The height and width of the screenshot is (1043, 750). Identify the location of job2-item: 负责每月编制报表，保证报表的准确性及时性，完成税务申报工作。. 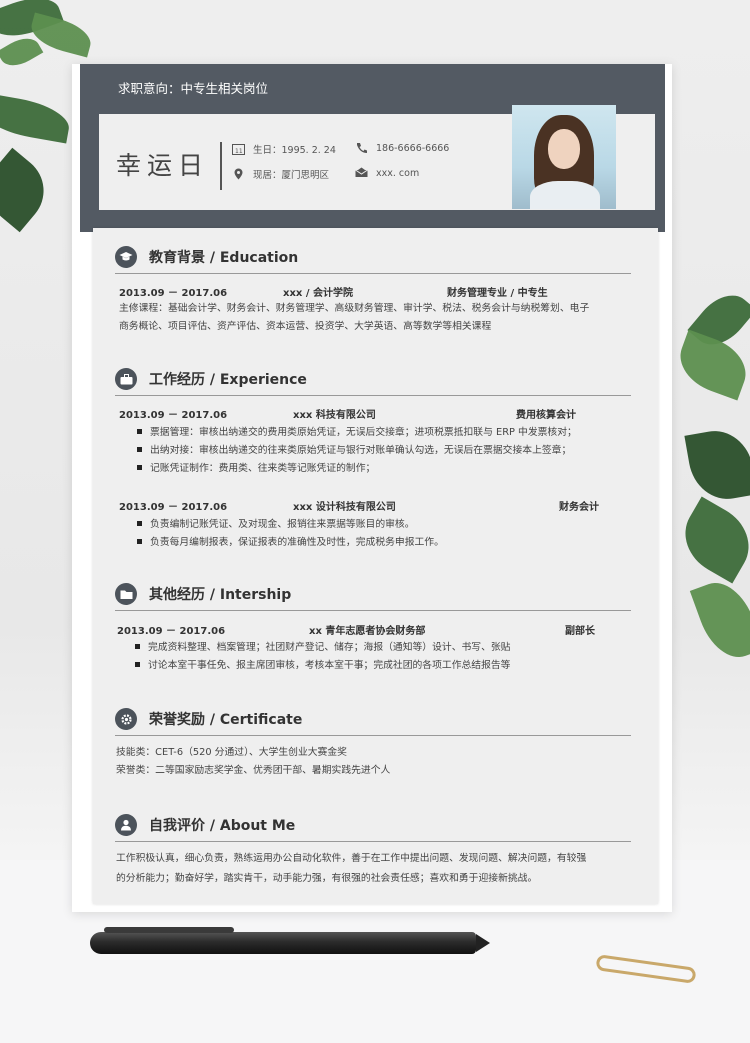
(290, 541).